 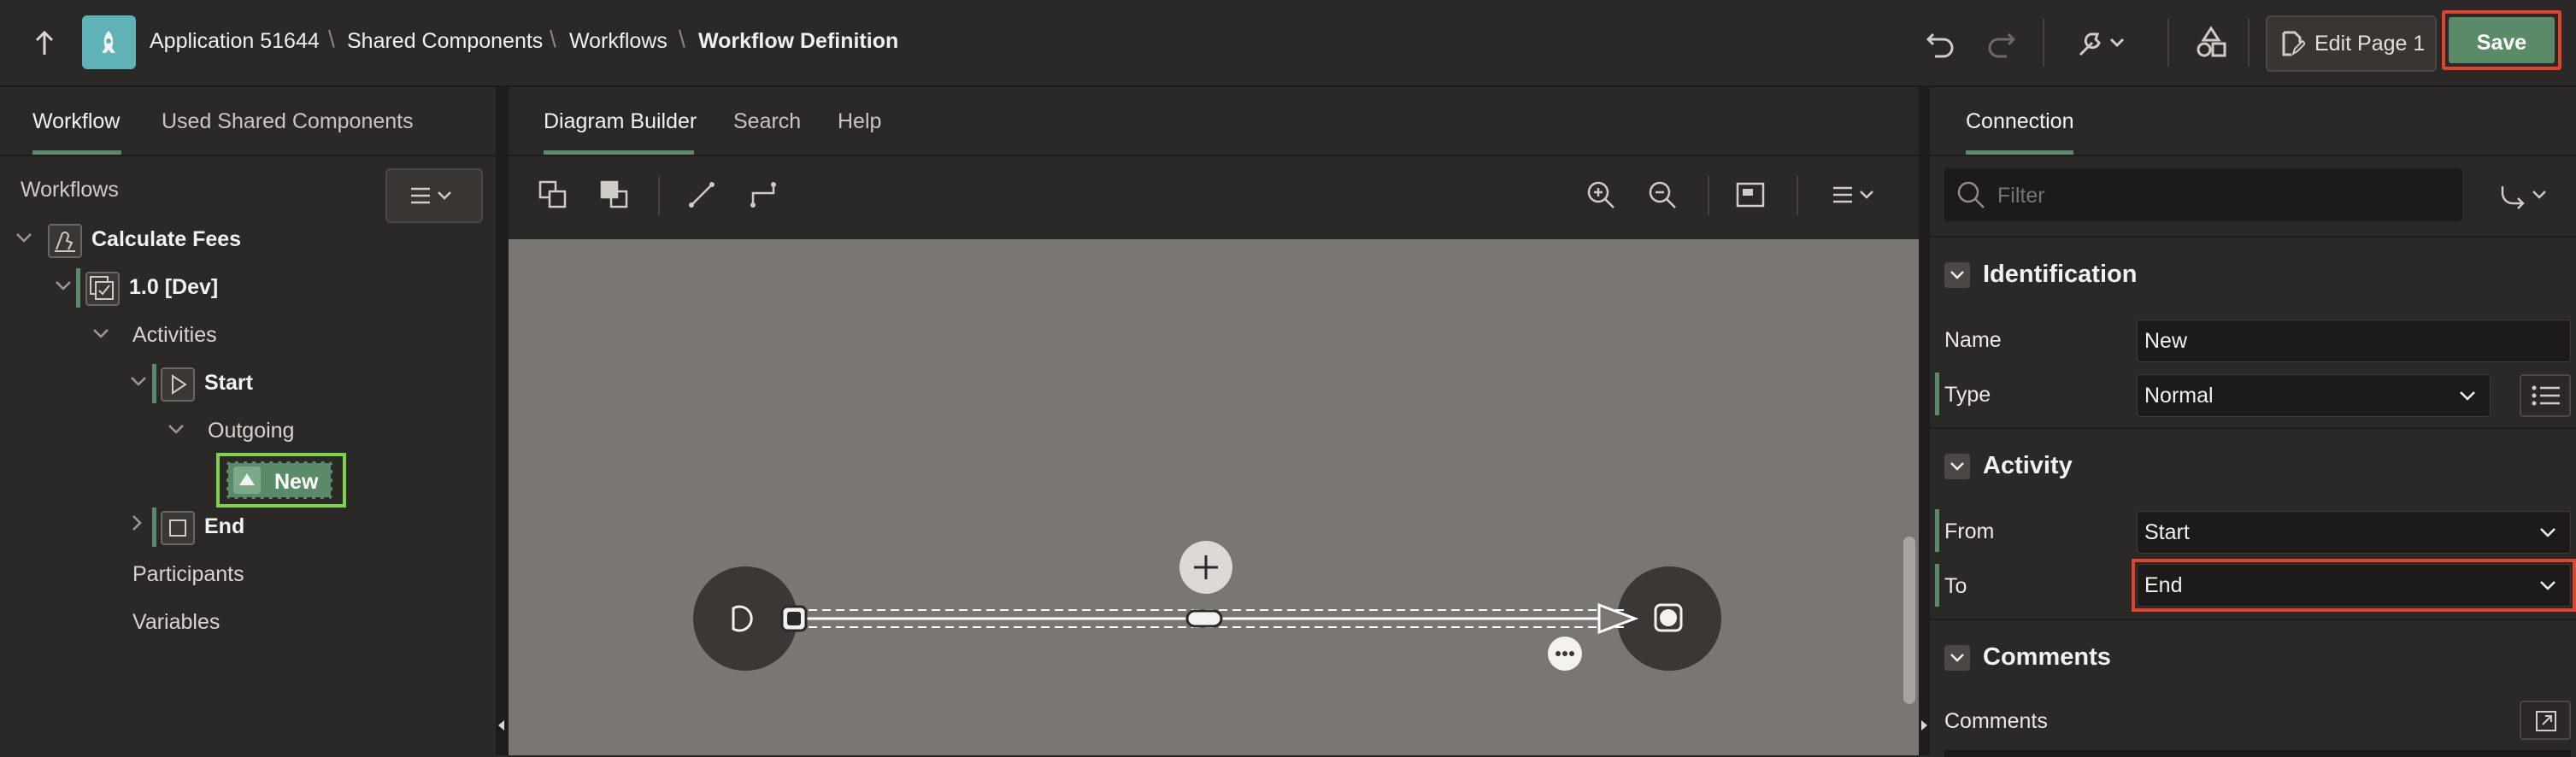 I want to click on right-splitter, so click(x=1924, y=421).